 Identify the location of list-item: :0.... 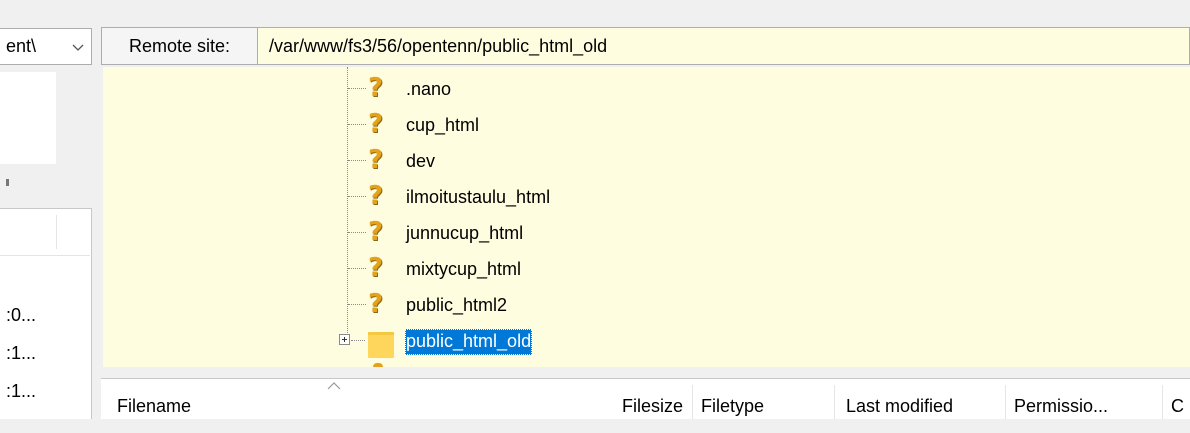
(21, 315).